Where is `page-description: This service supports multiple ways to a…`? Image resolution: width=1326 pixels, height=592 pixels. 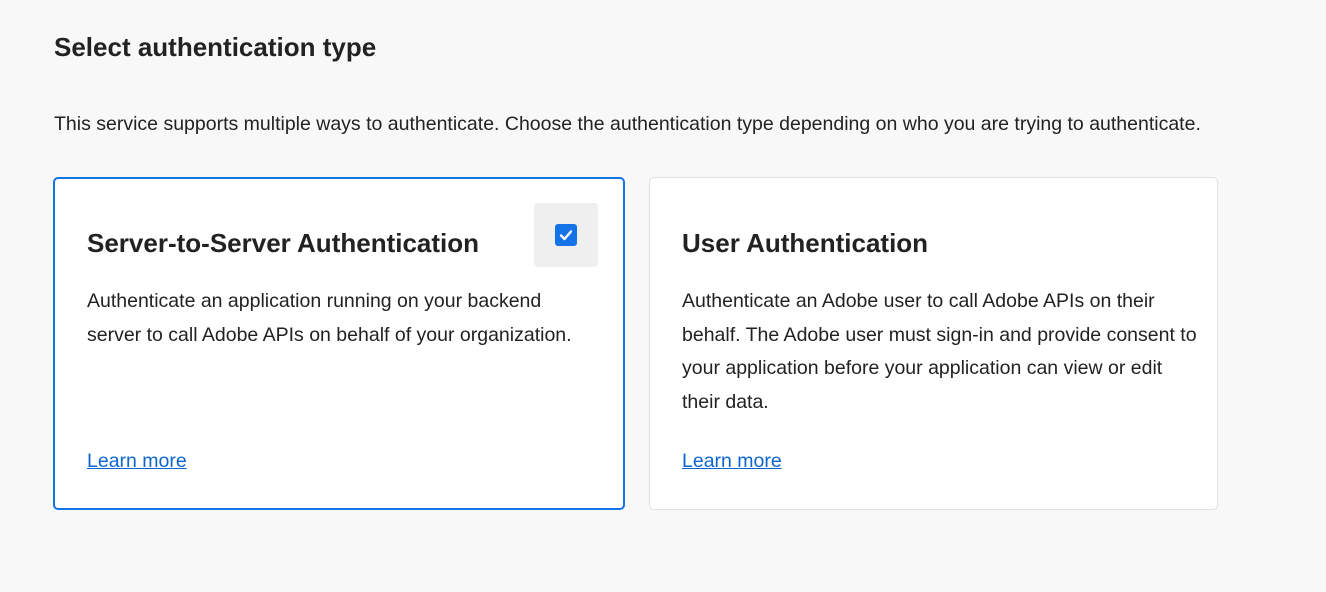
page-description: This service supports multiple ways to a… is located at coordinates (627, 124).